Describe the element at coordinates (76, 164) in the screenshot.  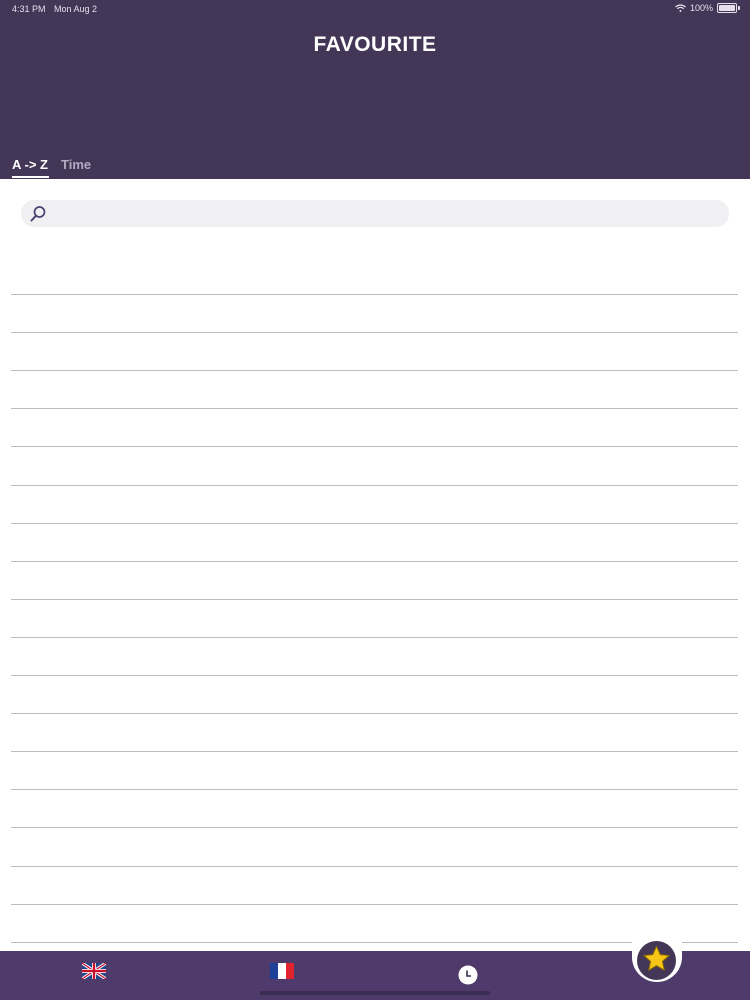
I see `tab-time: Time` at that location.